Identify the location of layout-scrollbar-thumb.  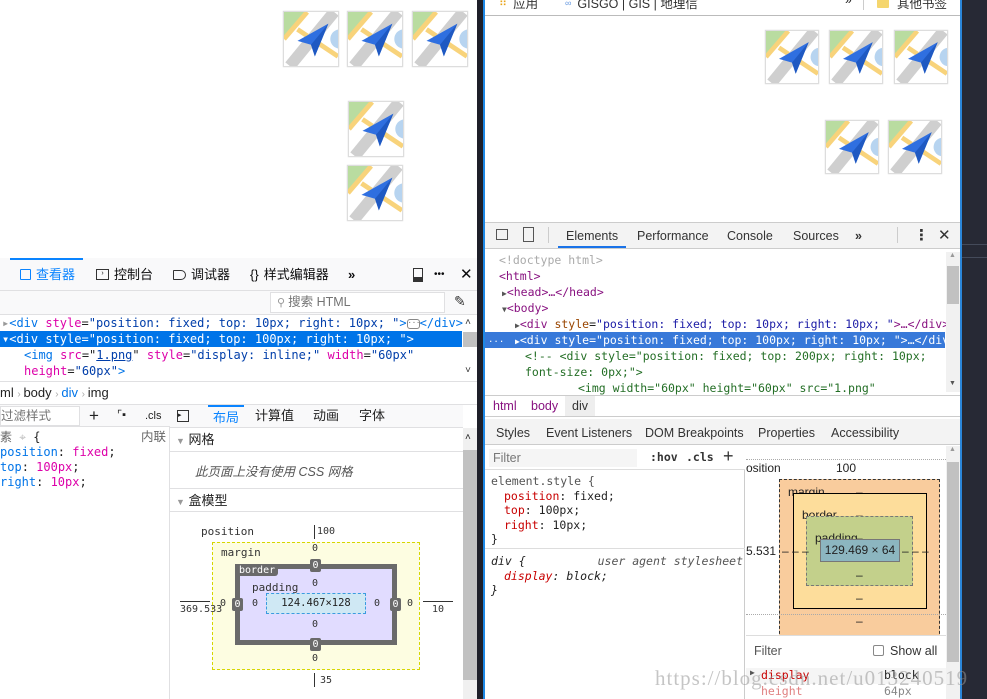
(470, 565).